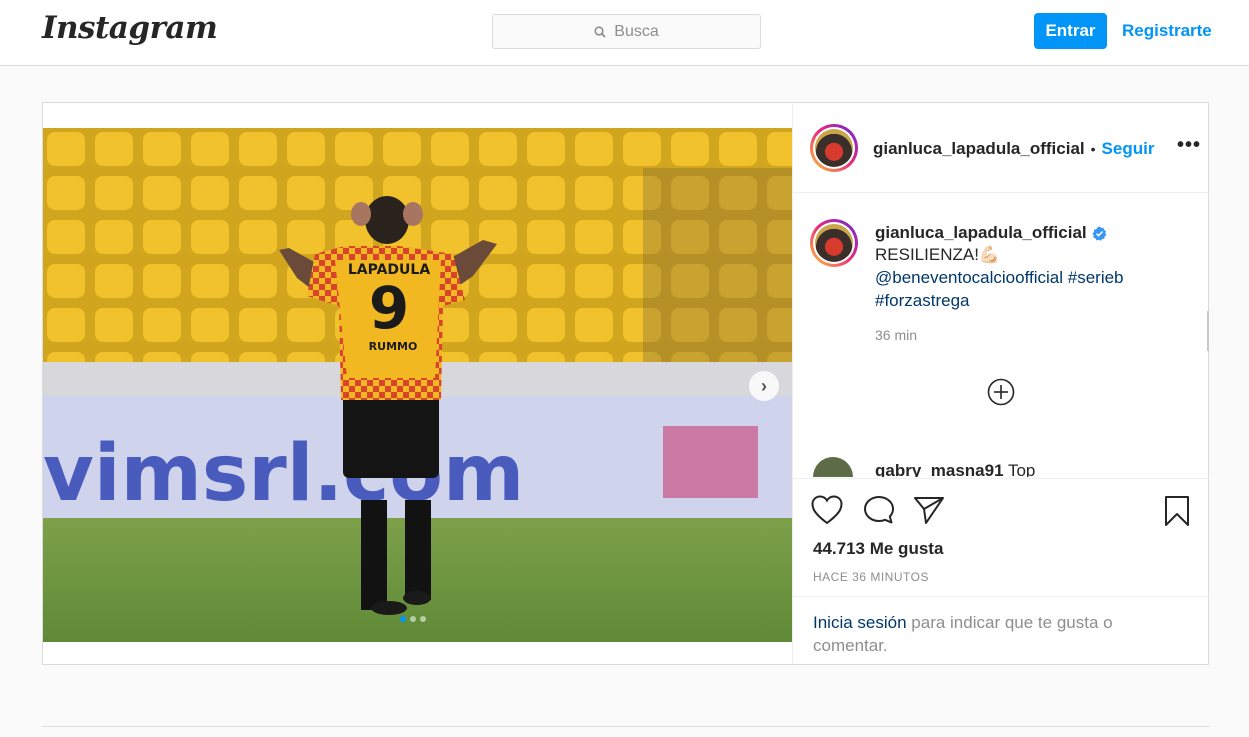 This screenshot has height=737, width=1249. What do you see at coordinates (600, 31) in the screenshot?
I see `search-icon` at bounding box center [600, 31].